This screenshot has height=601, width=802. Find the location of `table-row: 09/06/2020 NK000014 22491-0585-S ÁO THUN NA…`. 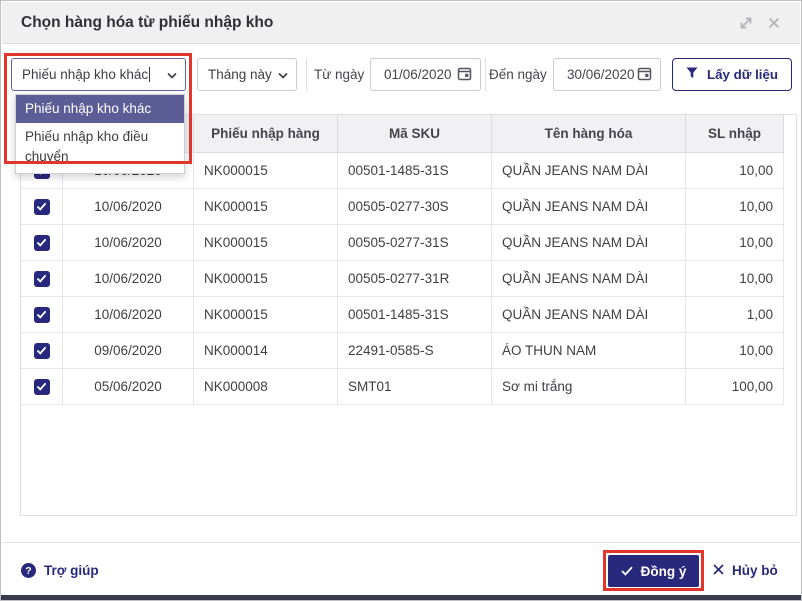

table-row: 09/06/2020 NK000014 22491-0585-S ÁO THUN NA… is located at coordinates (402, 351).